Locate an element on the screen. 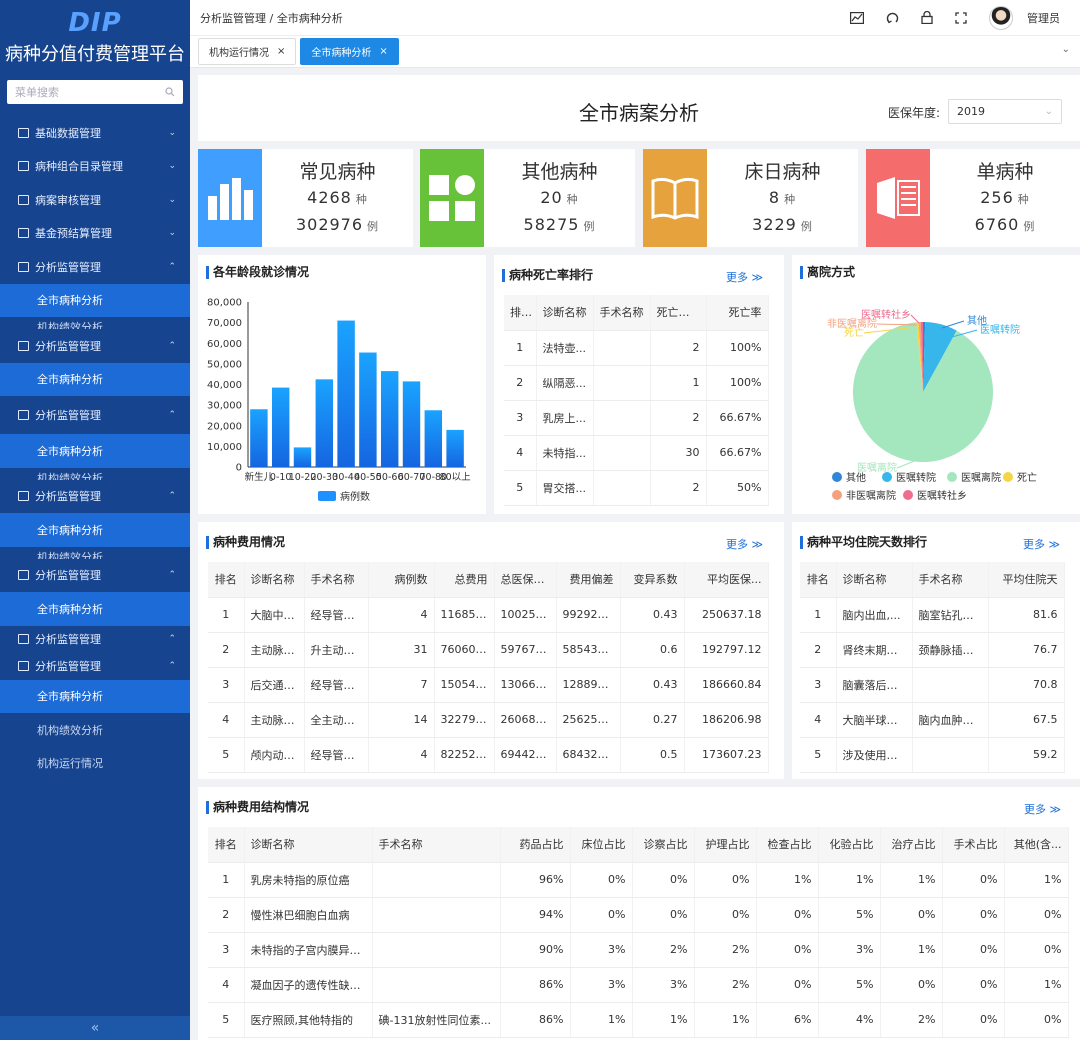 Image resolution: width=1080 pixels, height=1040 pixels. tab-institution-running: 机构运行情况 × is located at coordinates (247, 51).